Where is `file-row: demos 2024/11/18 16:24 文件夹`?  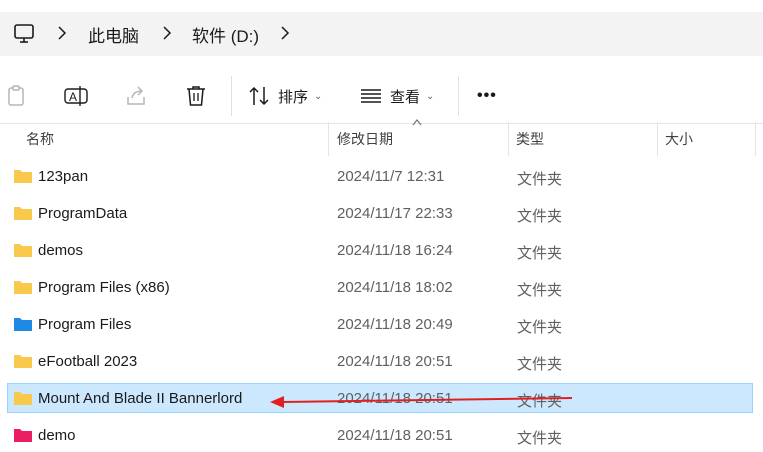 file-row: demos 2024/11/18 16:24 文件夹 is located at coordinates (380, 250).